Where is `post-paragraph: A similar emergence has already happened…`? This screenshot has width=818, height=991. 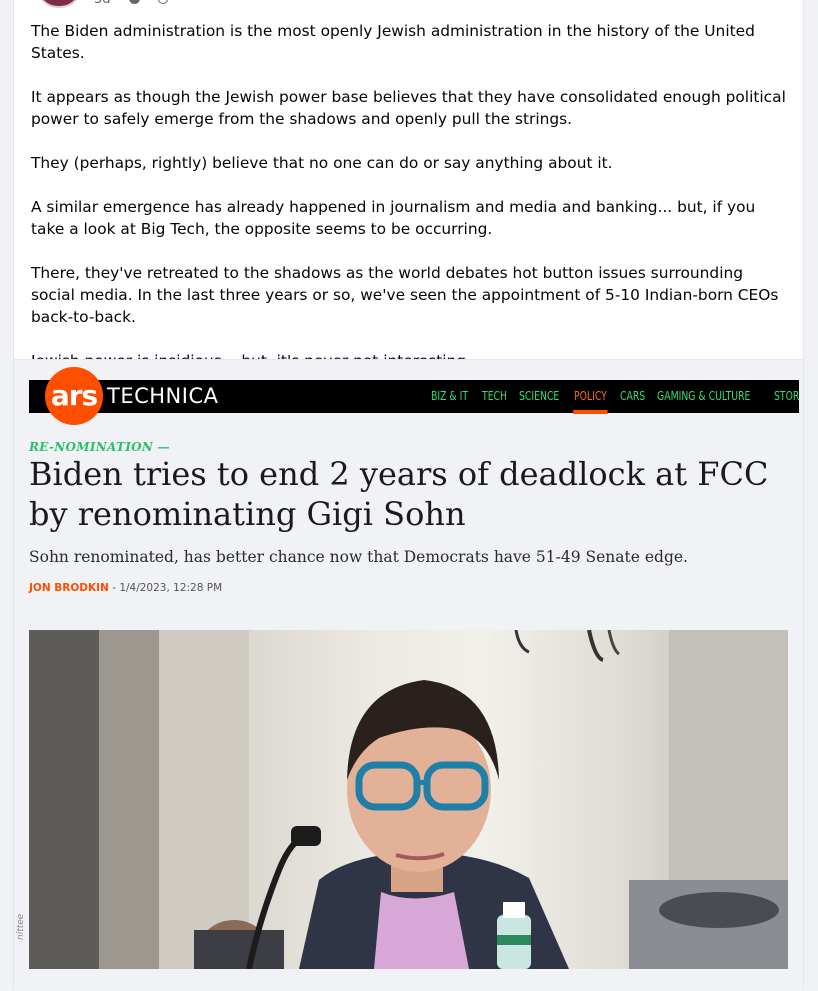 post-paragraph: A similar emergence has already happened… is located at coordinates (393, 218).